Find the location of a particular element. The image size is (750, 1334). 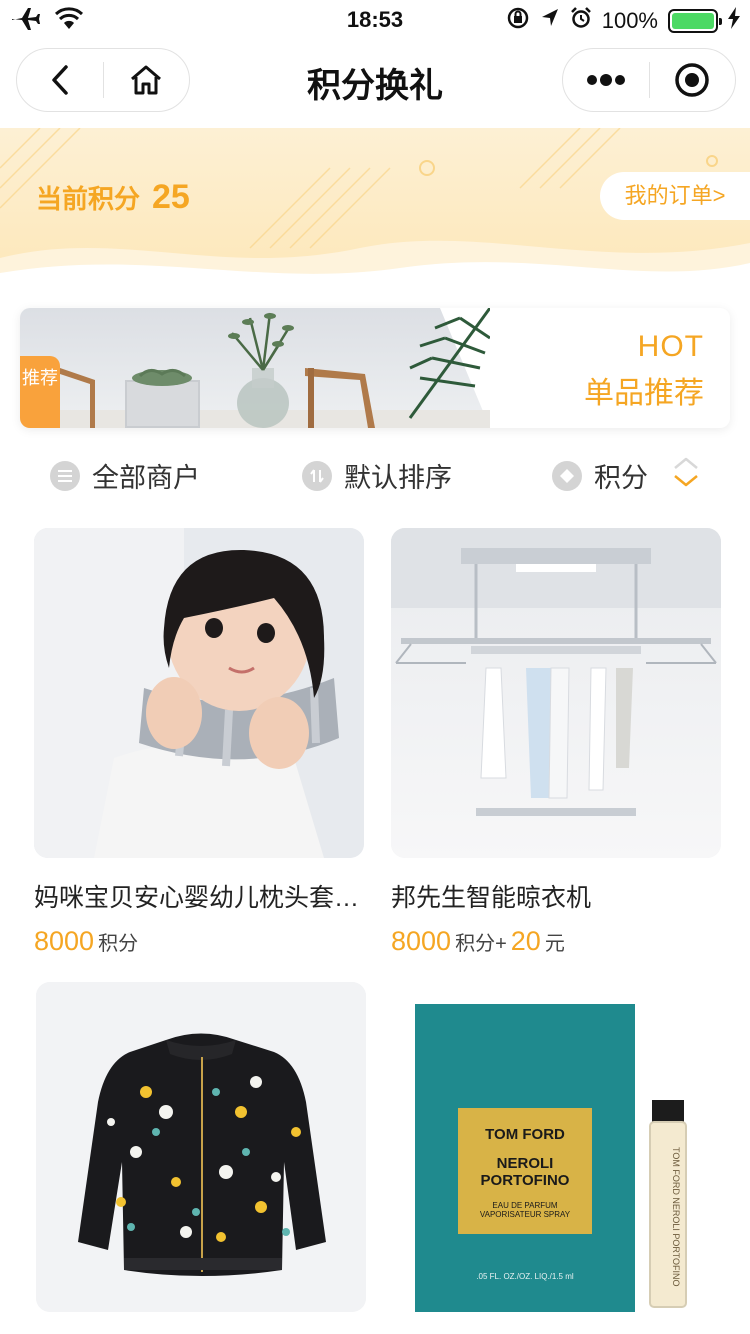

hot-banner-image is located at coordinates (255, 368).